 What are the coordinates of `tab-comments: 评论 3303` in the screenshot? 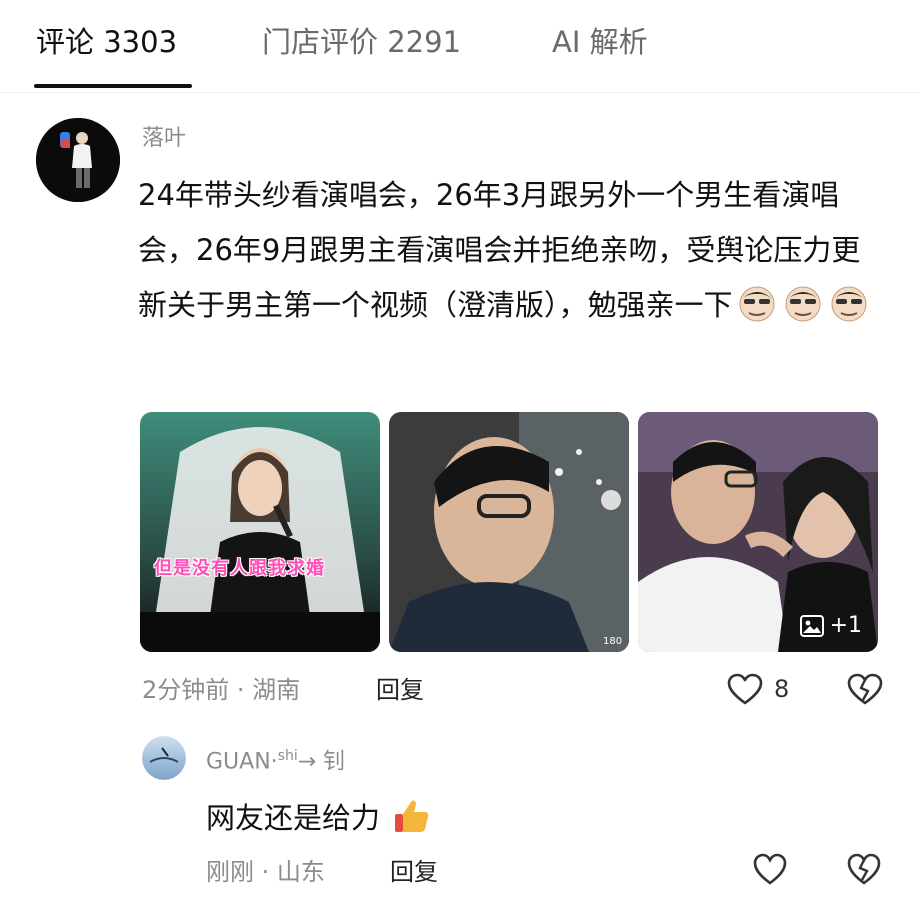 It's located at (106, 42).